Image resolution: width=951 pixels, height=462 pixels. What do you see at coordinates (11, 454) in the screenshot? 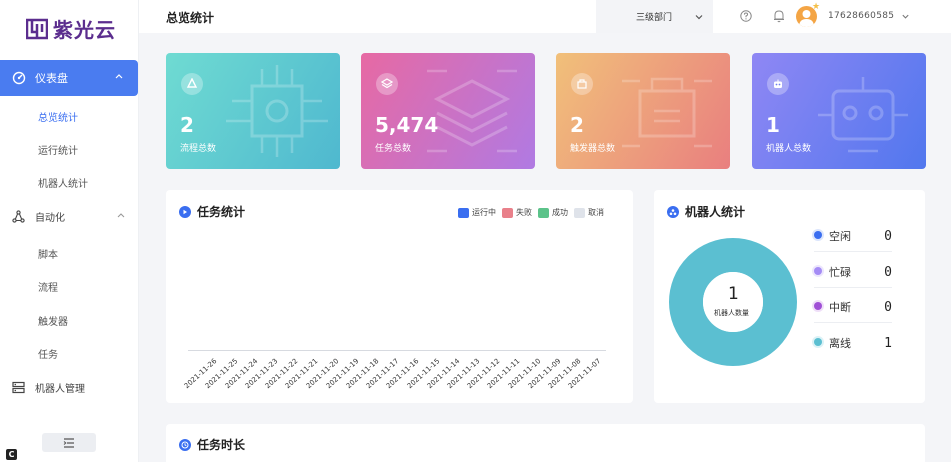
I see `app-badge-icon: C` at bounding box center [11, 454].